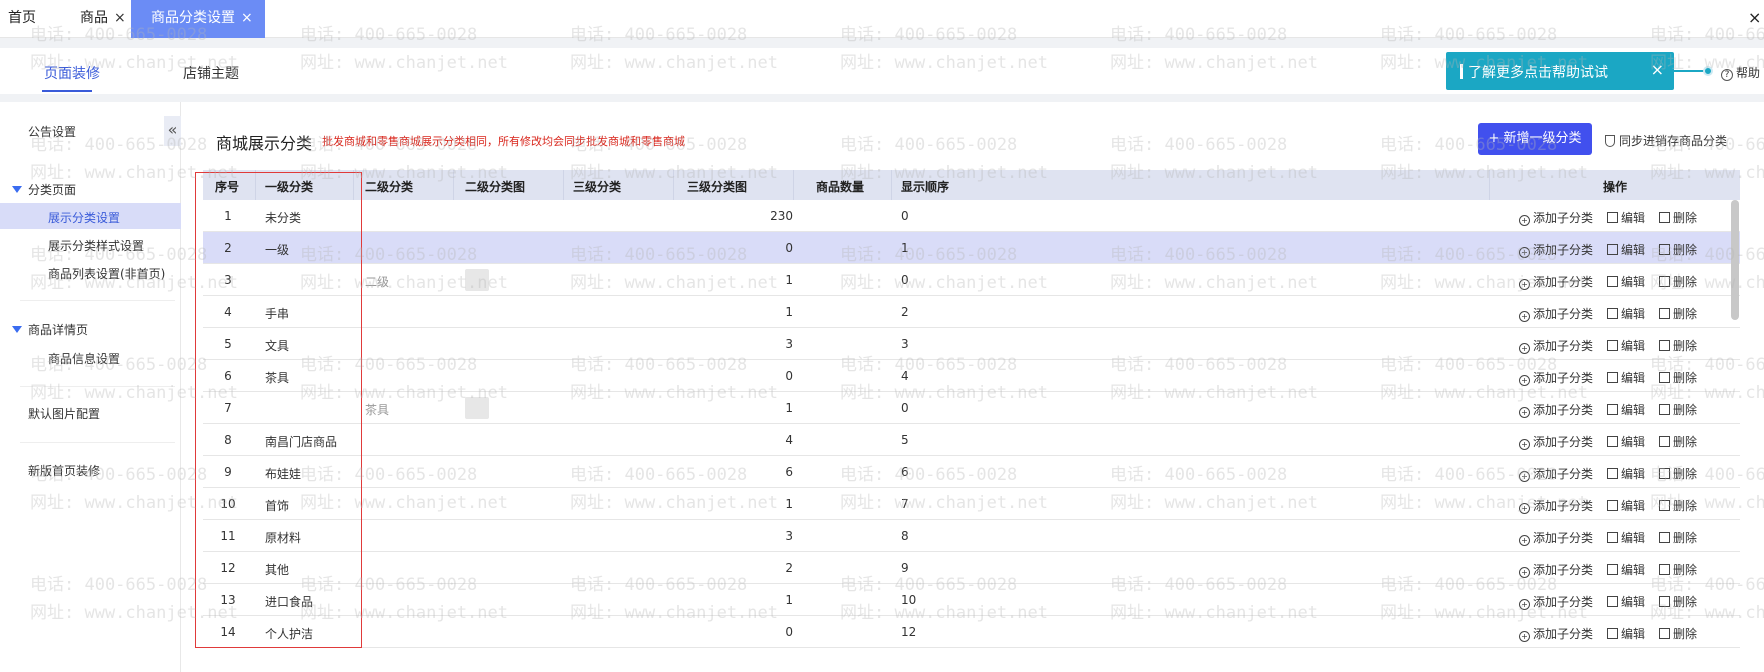 Image resolution: width=1764 pixels, height=672 pixels. Describe the element at coordinates (50, 329) in the screenshot. I see `sidebar-group-detail: 商品详情页` at that location.